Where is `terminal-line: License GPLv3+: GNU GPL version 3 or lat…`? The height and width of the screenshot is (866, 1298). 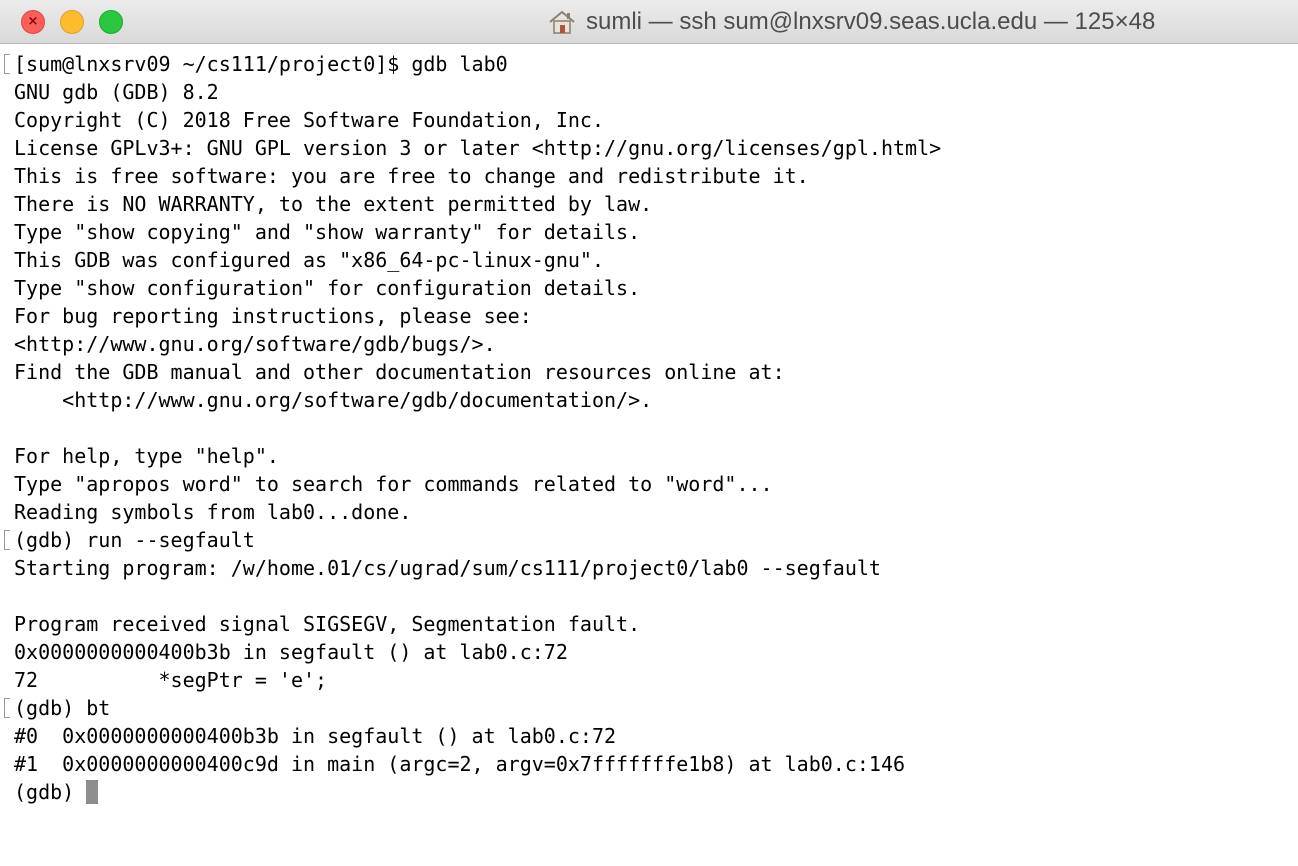
terminal-line: License GPLv3+: GNU GPL version 3 or lat… is located at coordinates (478, 148).